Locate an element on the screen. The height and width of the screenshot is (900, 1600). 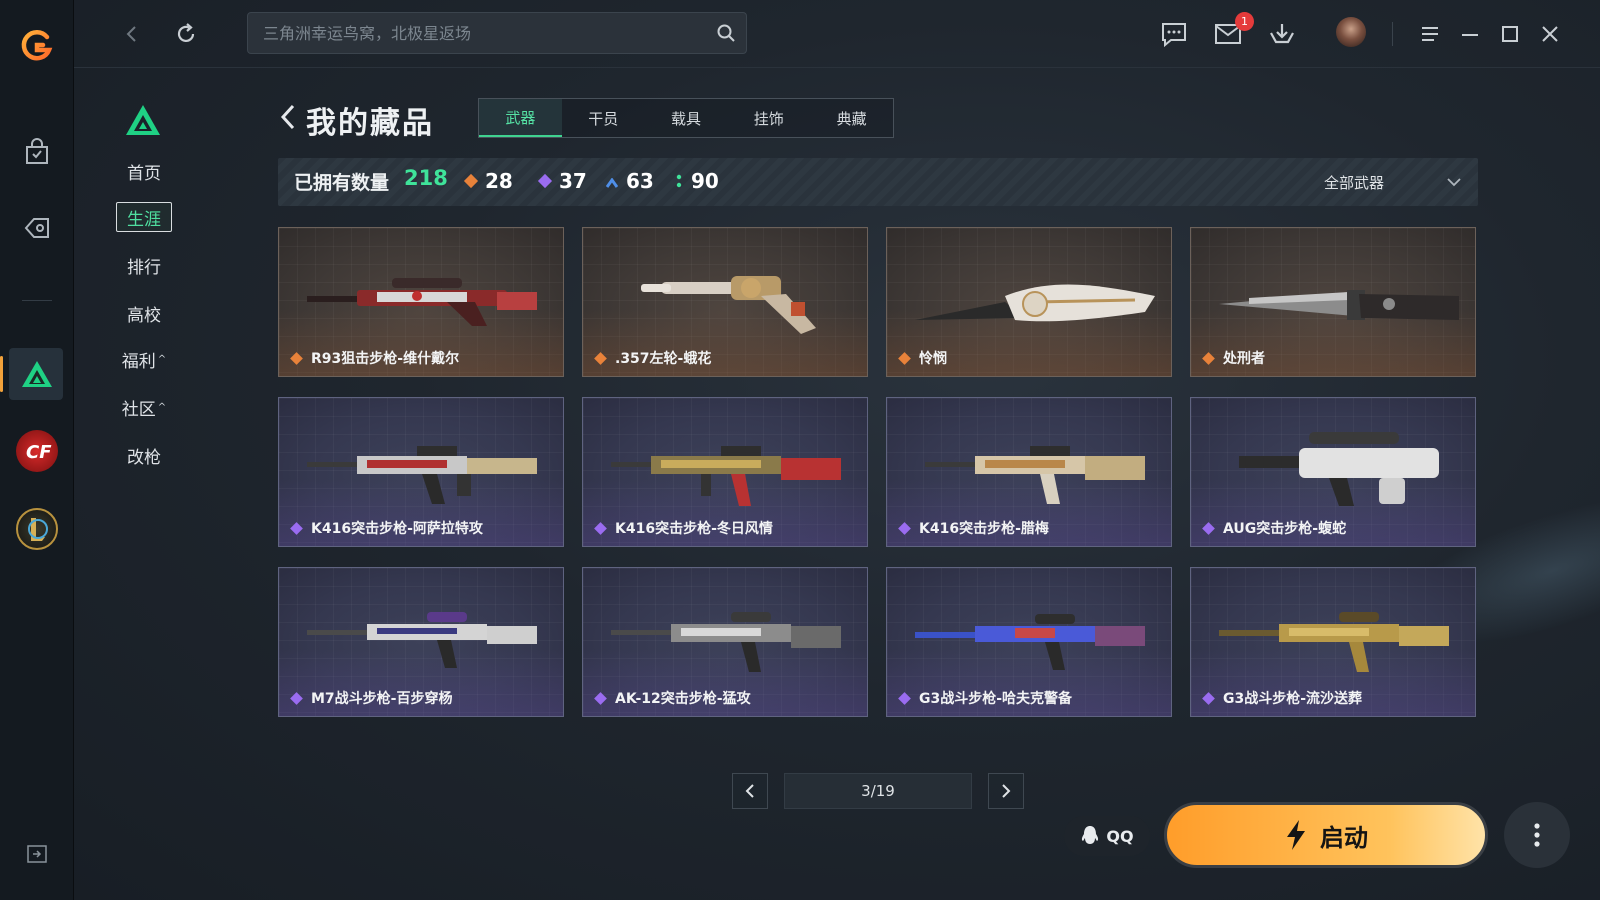
item-name-text: .357左轮-蛾花 is located at coordinates (663, 359).